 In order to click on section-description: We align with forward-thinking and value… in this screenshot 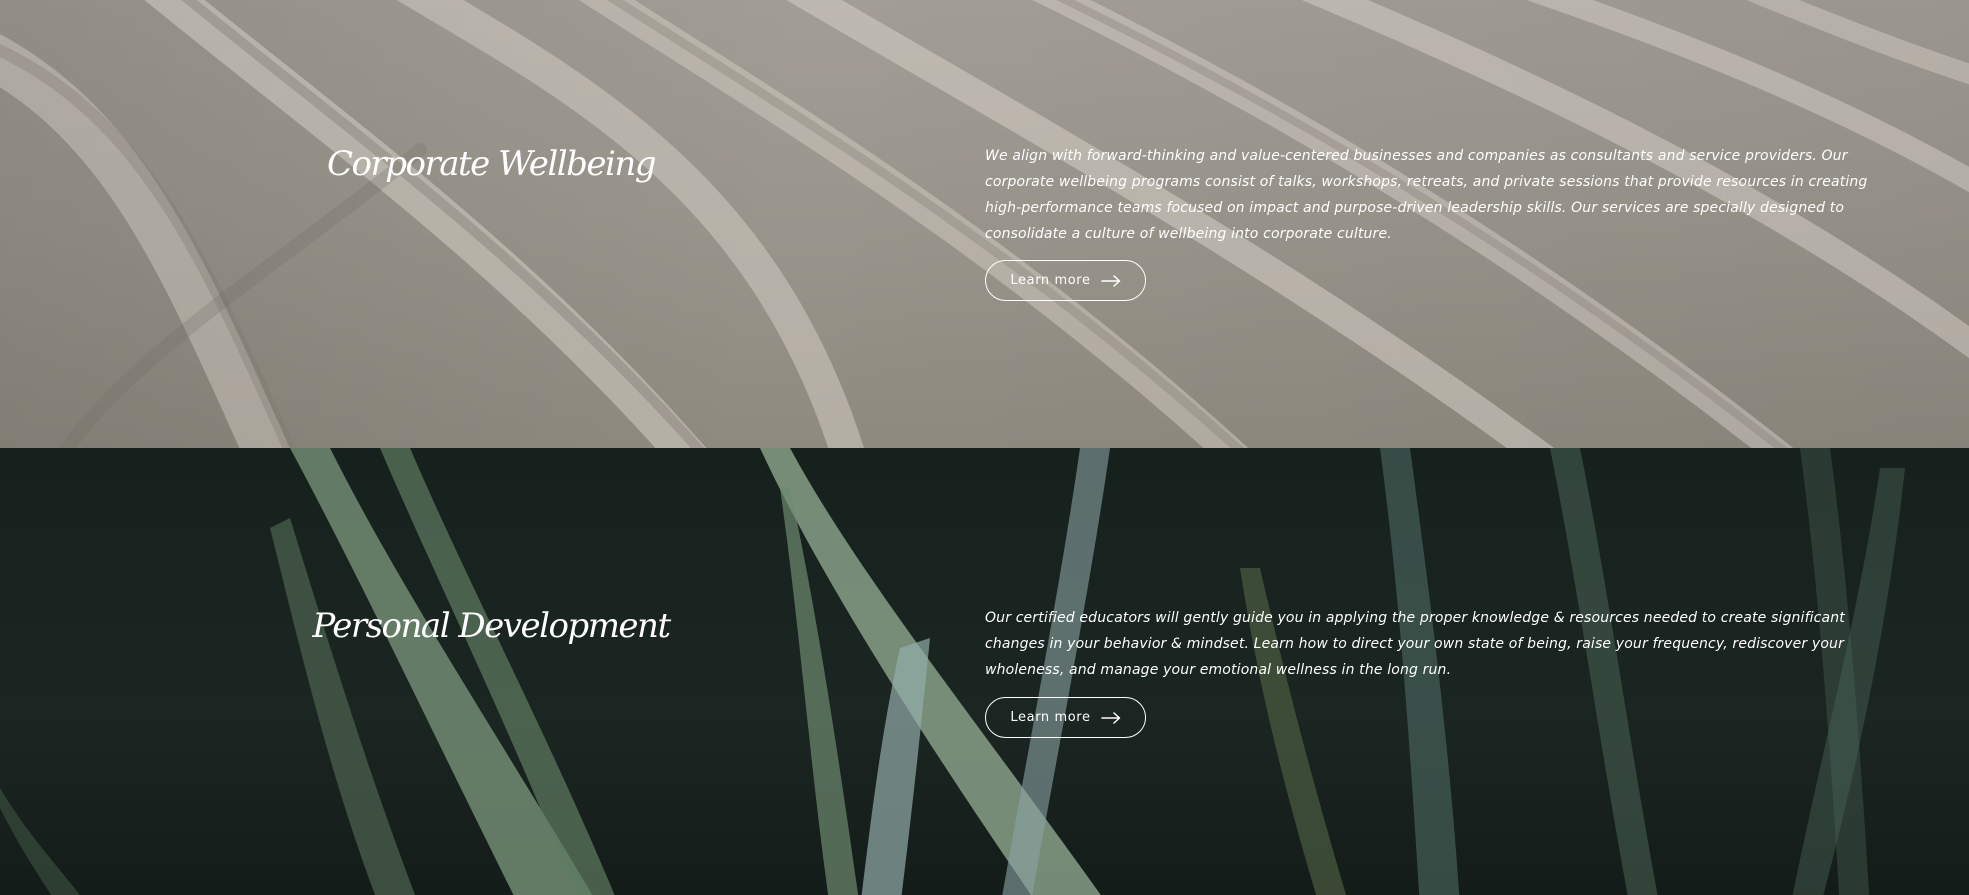, I will do `click(1426, 195)`.